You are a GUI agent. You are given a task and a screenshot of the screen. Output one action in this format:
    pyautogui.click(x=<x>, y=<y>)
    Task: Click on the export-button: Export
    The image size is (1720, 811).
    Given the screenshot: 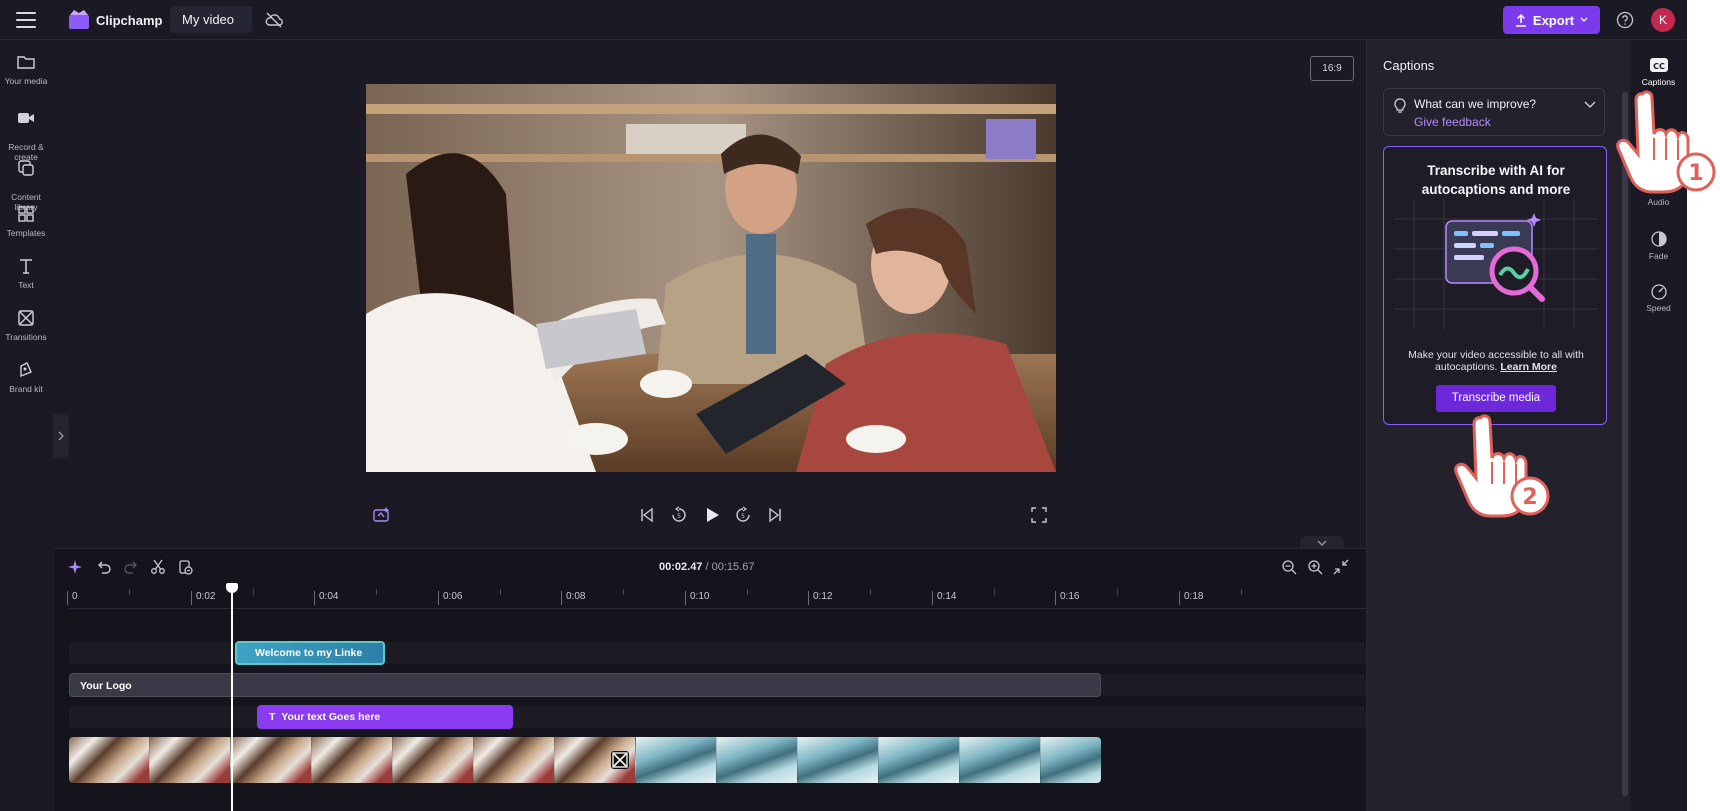 What is the action you would take?
    pyautogui.click(x=1551, y=20)
    